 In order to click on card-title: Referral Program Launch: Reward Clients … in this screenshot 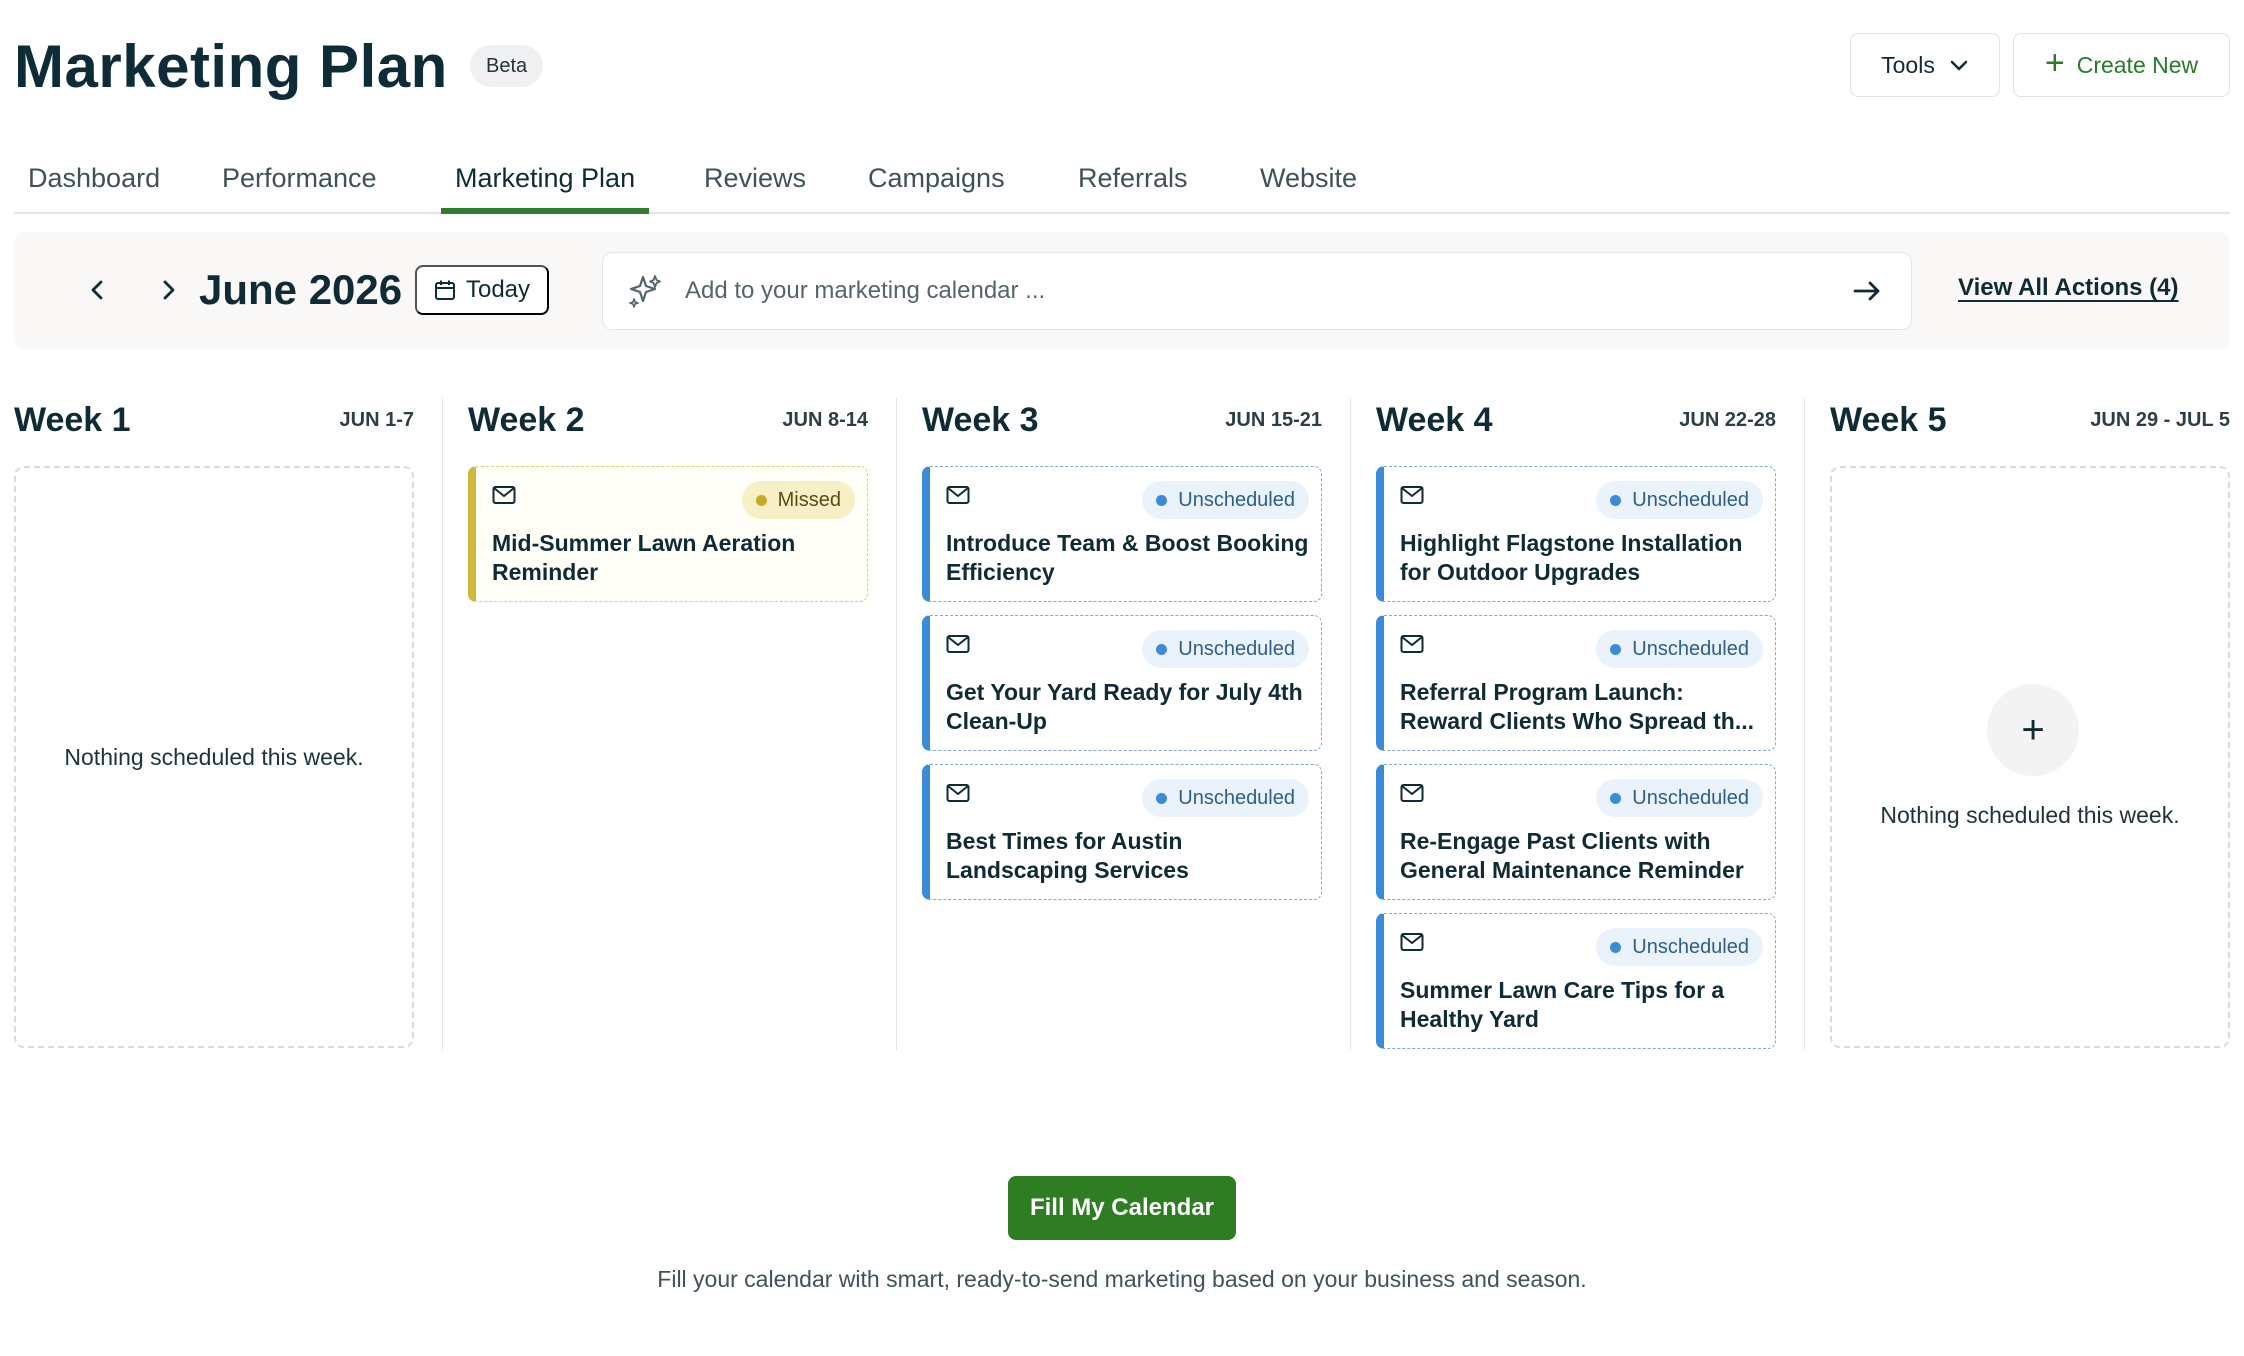, I will do `click(1577, 706)`.